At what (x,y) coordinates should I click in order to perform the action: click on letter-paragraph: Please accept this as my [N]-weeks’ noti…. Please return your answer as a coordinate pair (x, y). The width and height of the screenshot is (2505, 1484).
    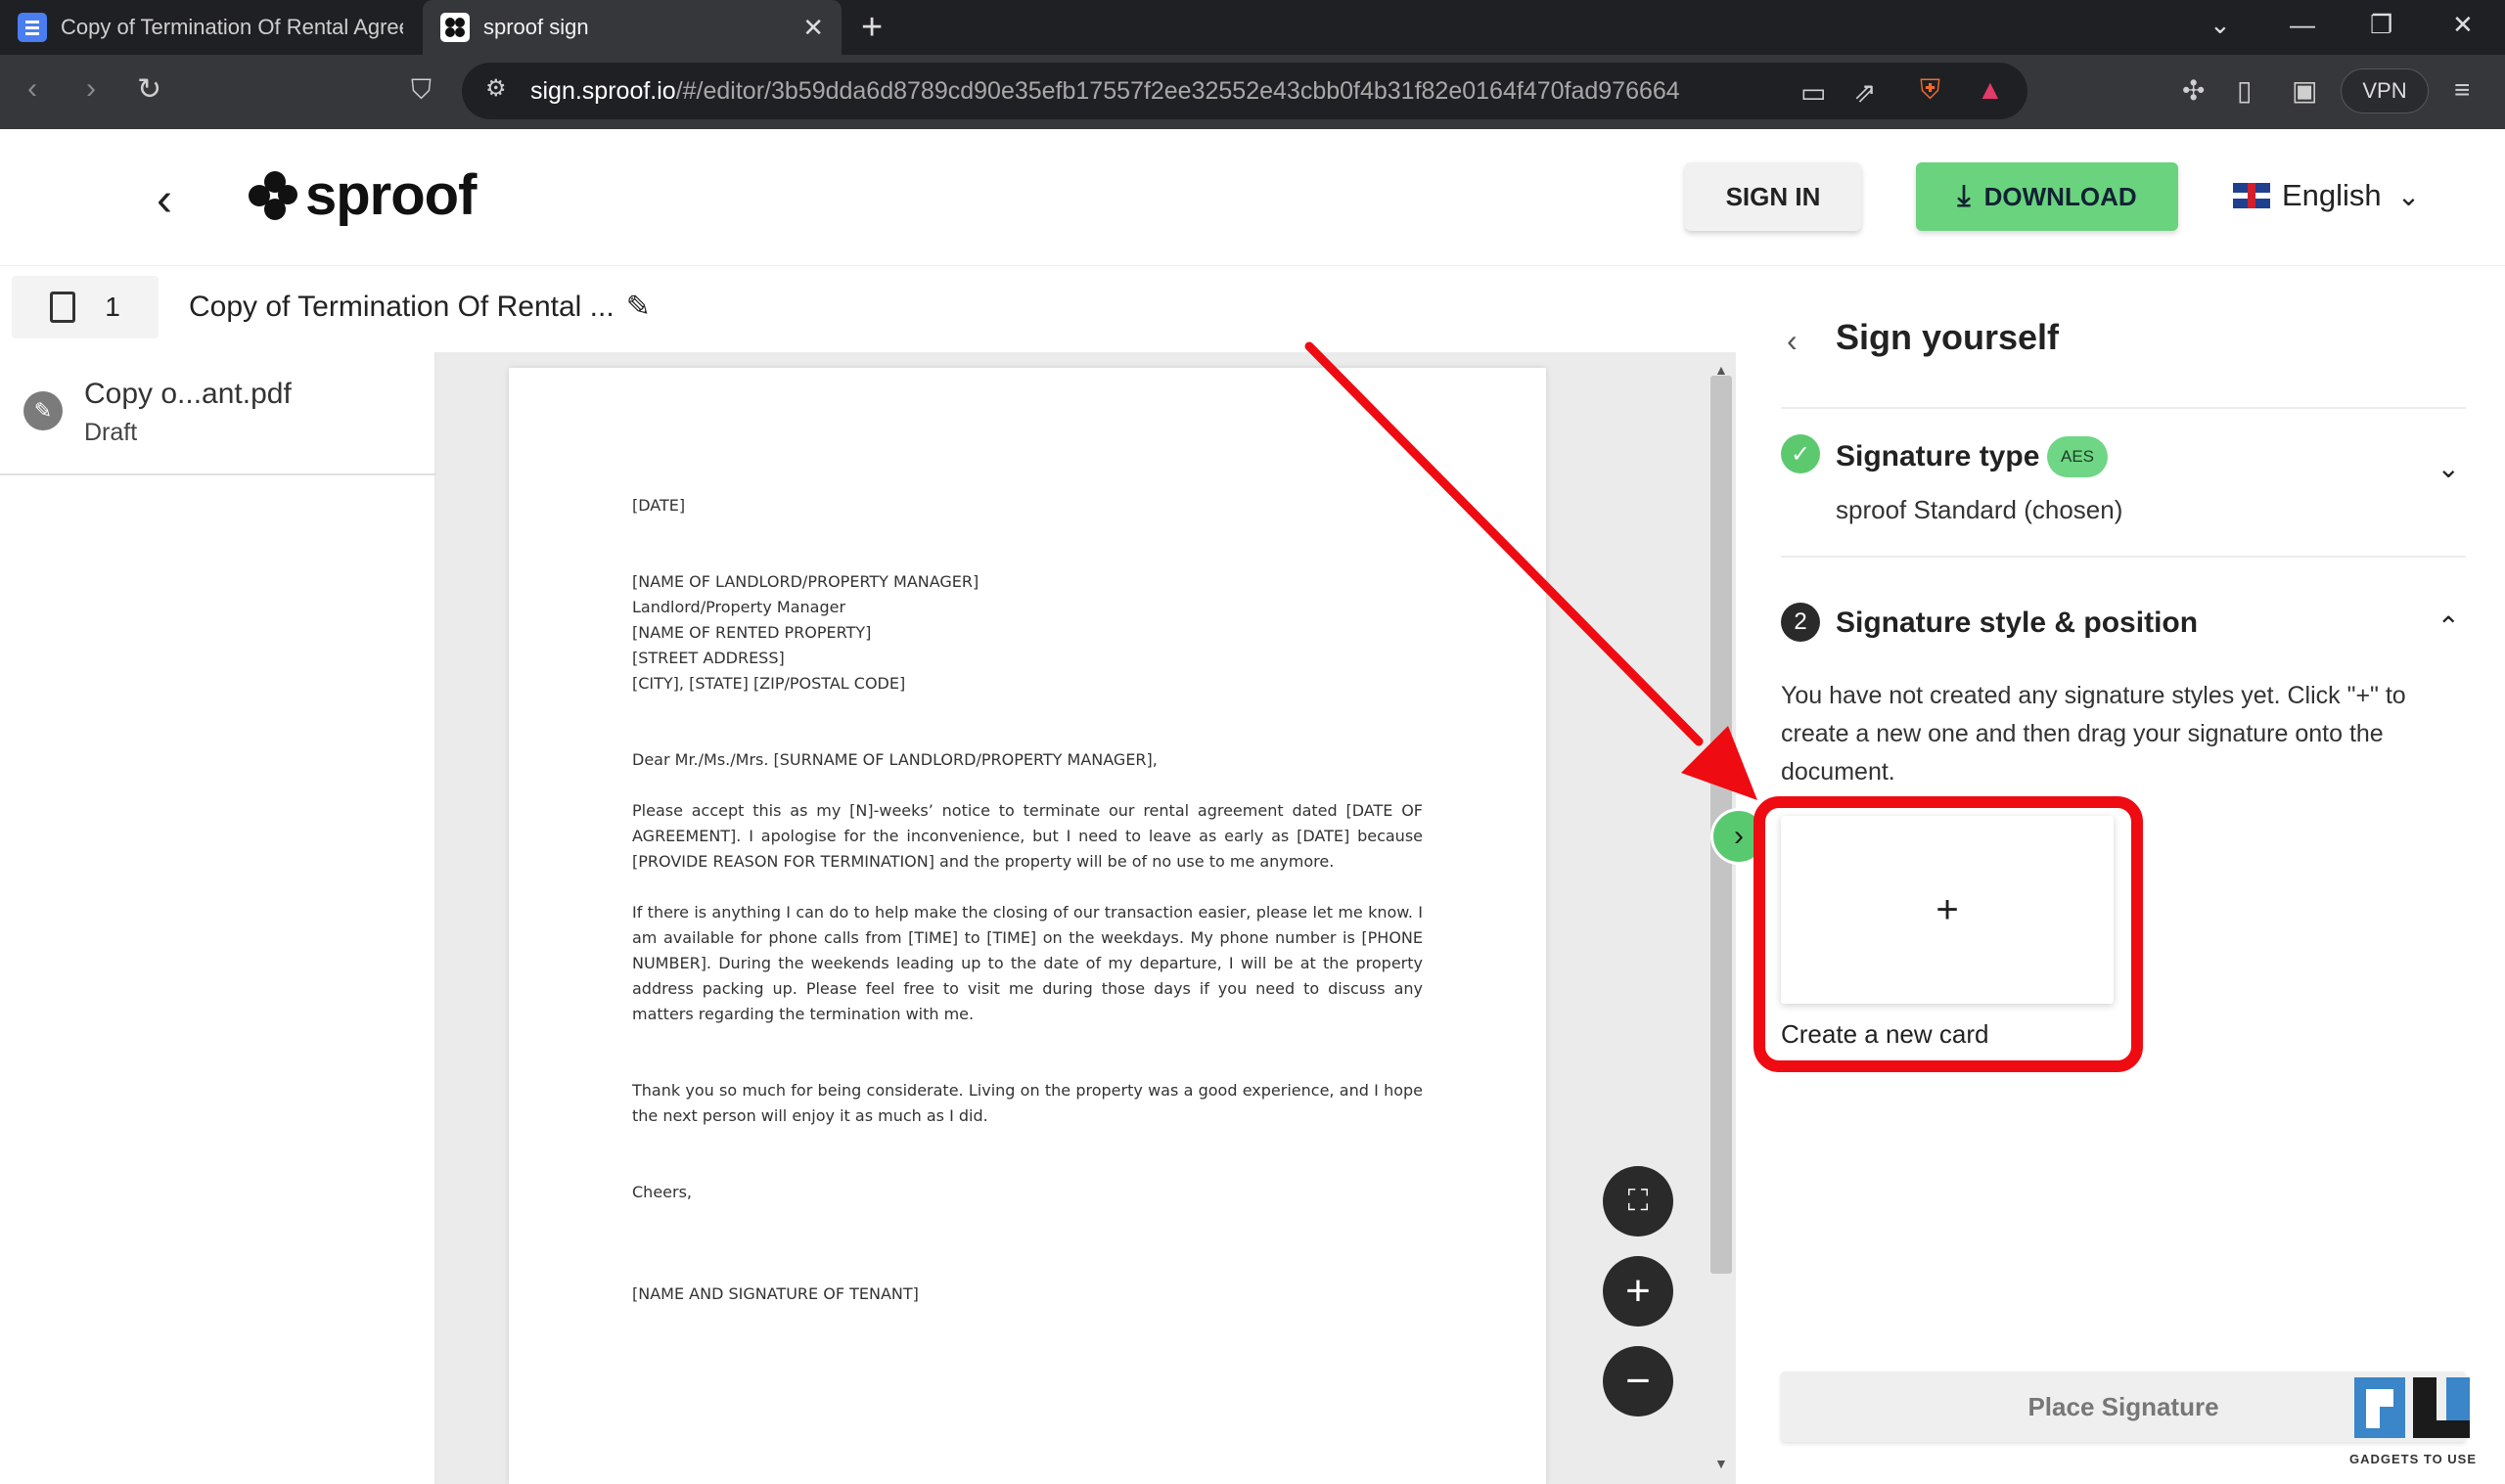
    Looking at the image, I should click on (1027, 836).